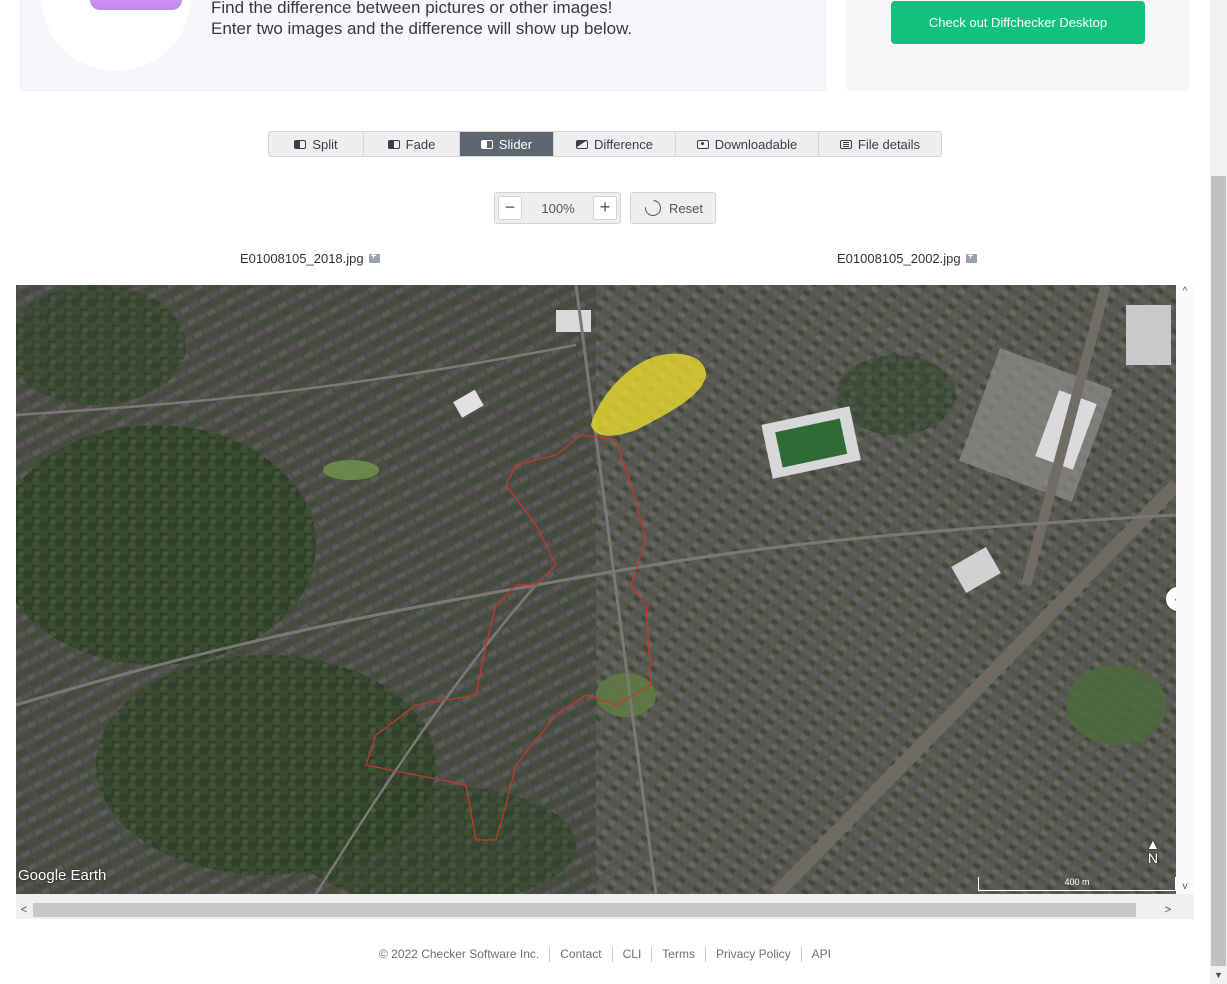 This screenshot has width=1227, height=984. What do you see at coordinates (1185, 589) in the screenshot?
I see `viewer-vertical-scrollbar: ^ v` at bounding box center [1185, 589].